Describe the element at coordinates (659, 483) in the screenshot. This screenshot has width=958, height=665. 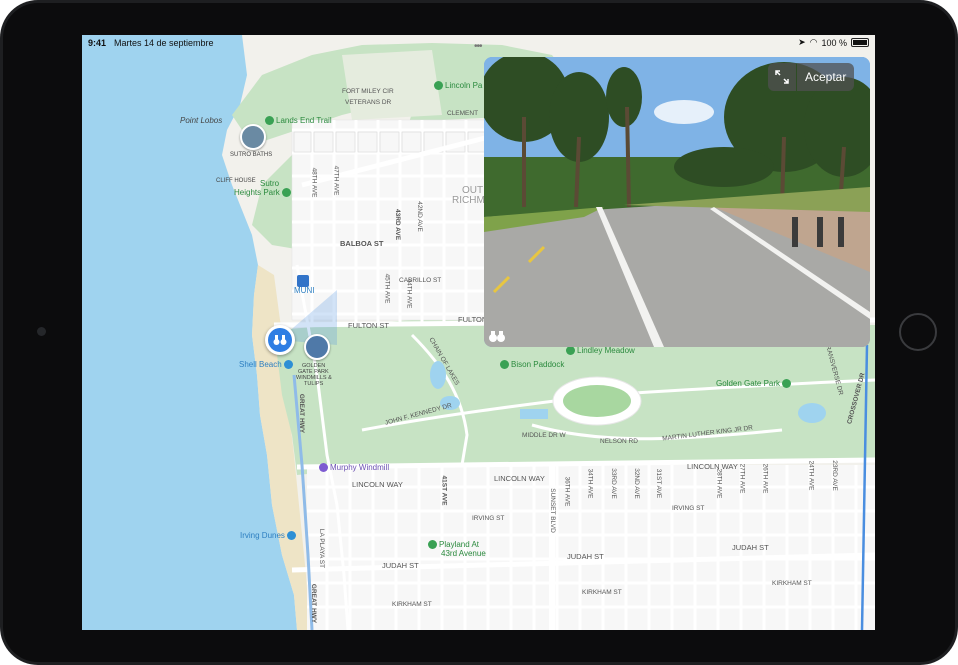
I see `street-31st-ave: 31ST AVE` at that location.